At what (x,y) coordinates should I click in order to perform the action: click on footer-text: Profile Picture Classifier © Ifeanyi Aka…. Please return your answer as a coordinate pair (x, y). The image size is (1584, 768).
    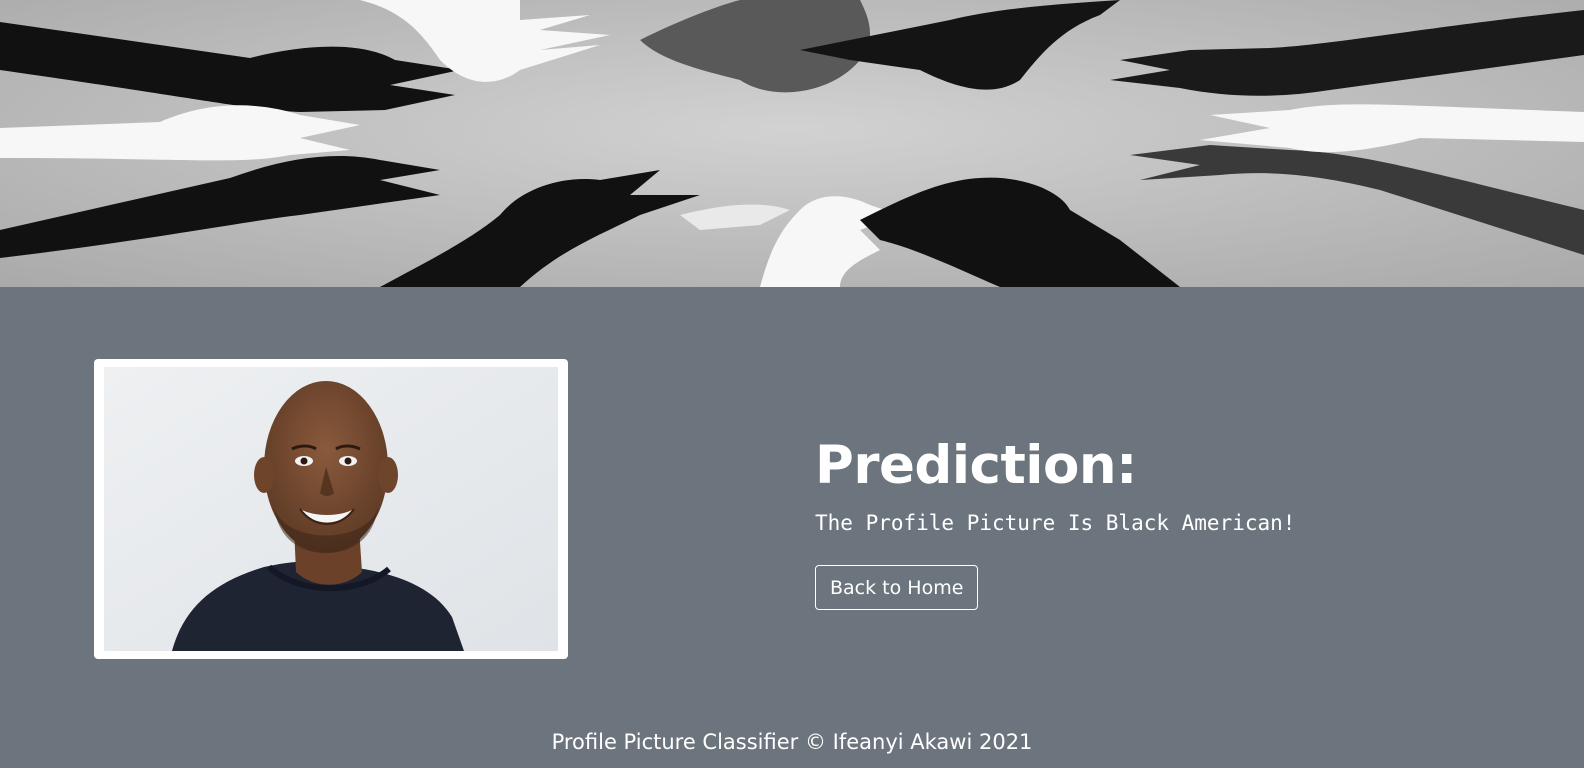
    Looking at the image, I should click on (792, 742).